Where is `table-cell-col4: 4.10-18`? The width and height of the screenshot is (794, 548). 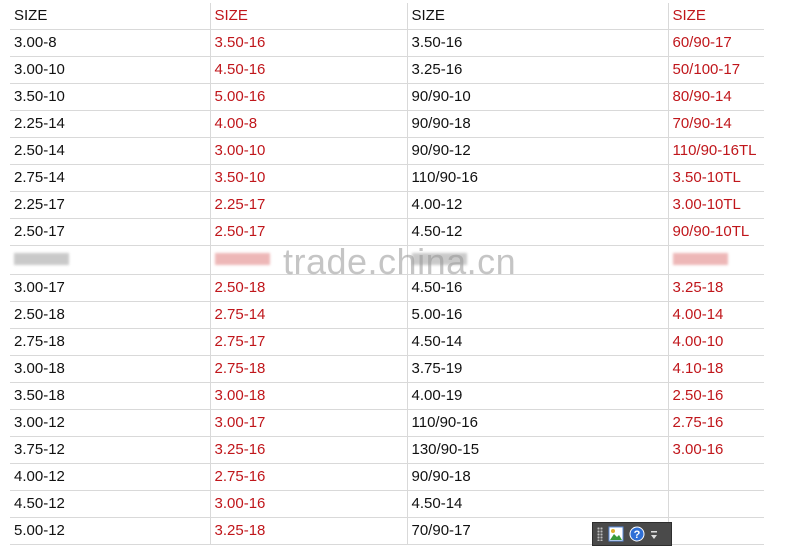
table-cell-col4: 4.10-18 is located at coordinates (716, 369).